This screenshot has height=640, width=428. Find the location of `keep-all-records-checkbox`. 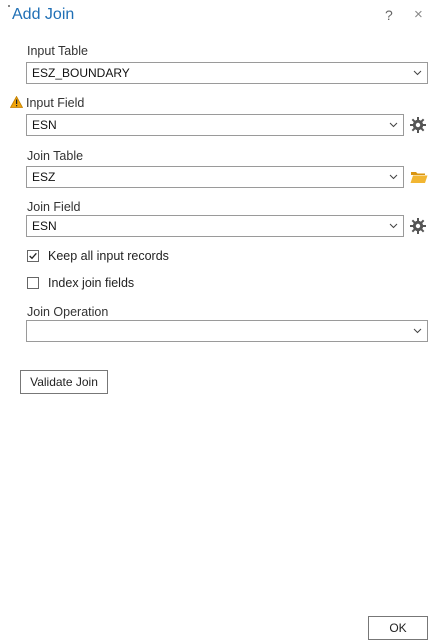

keep-all-records-checkbox is located at coordinates (33, 256).